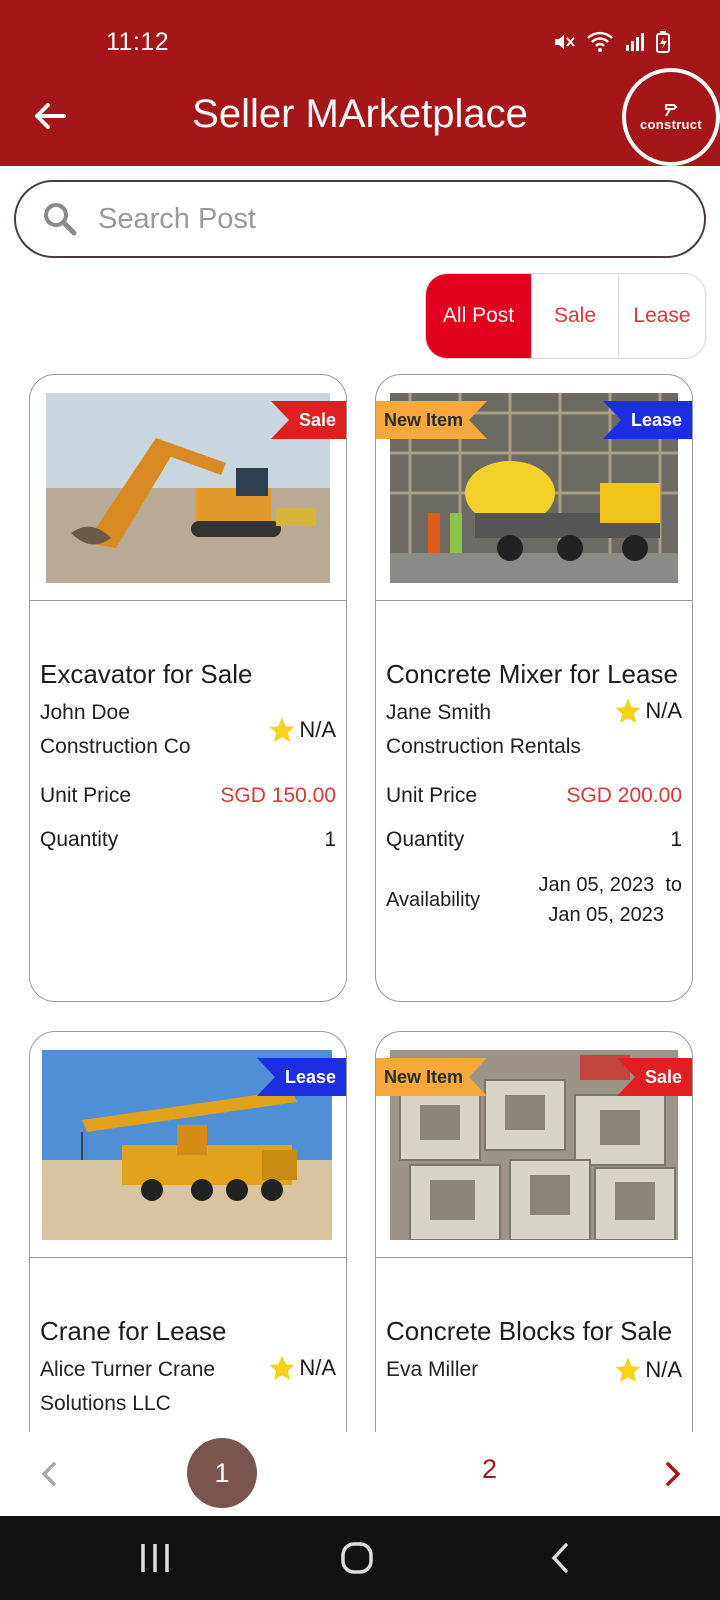  I want to click on availability-to: Jan 05, 2023, so click(606, 915).